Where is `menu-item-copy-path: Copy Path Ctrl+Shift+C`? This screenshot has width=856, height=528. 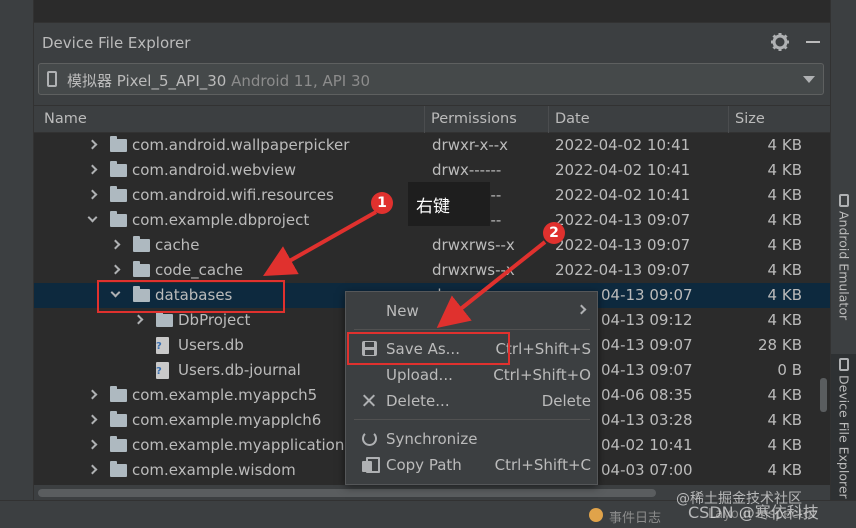 menu-item-copy-path: Copy Path Ctrl+Shift+C is located at coordinates (471, 465).